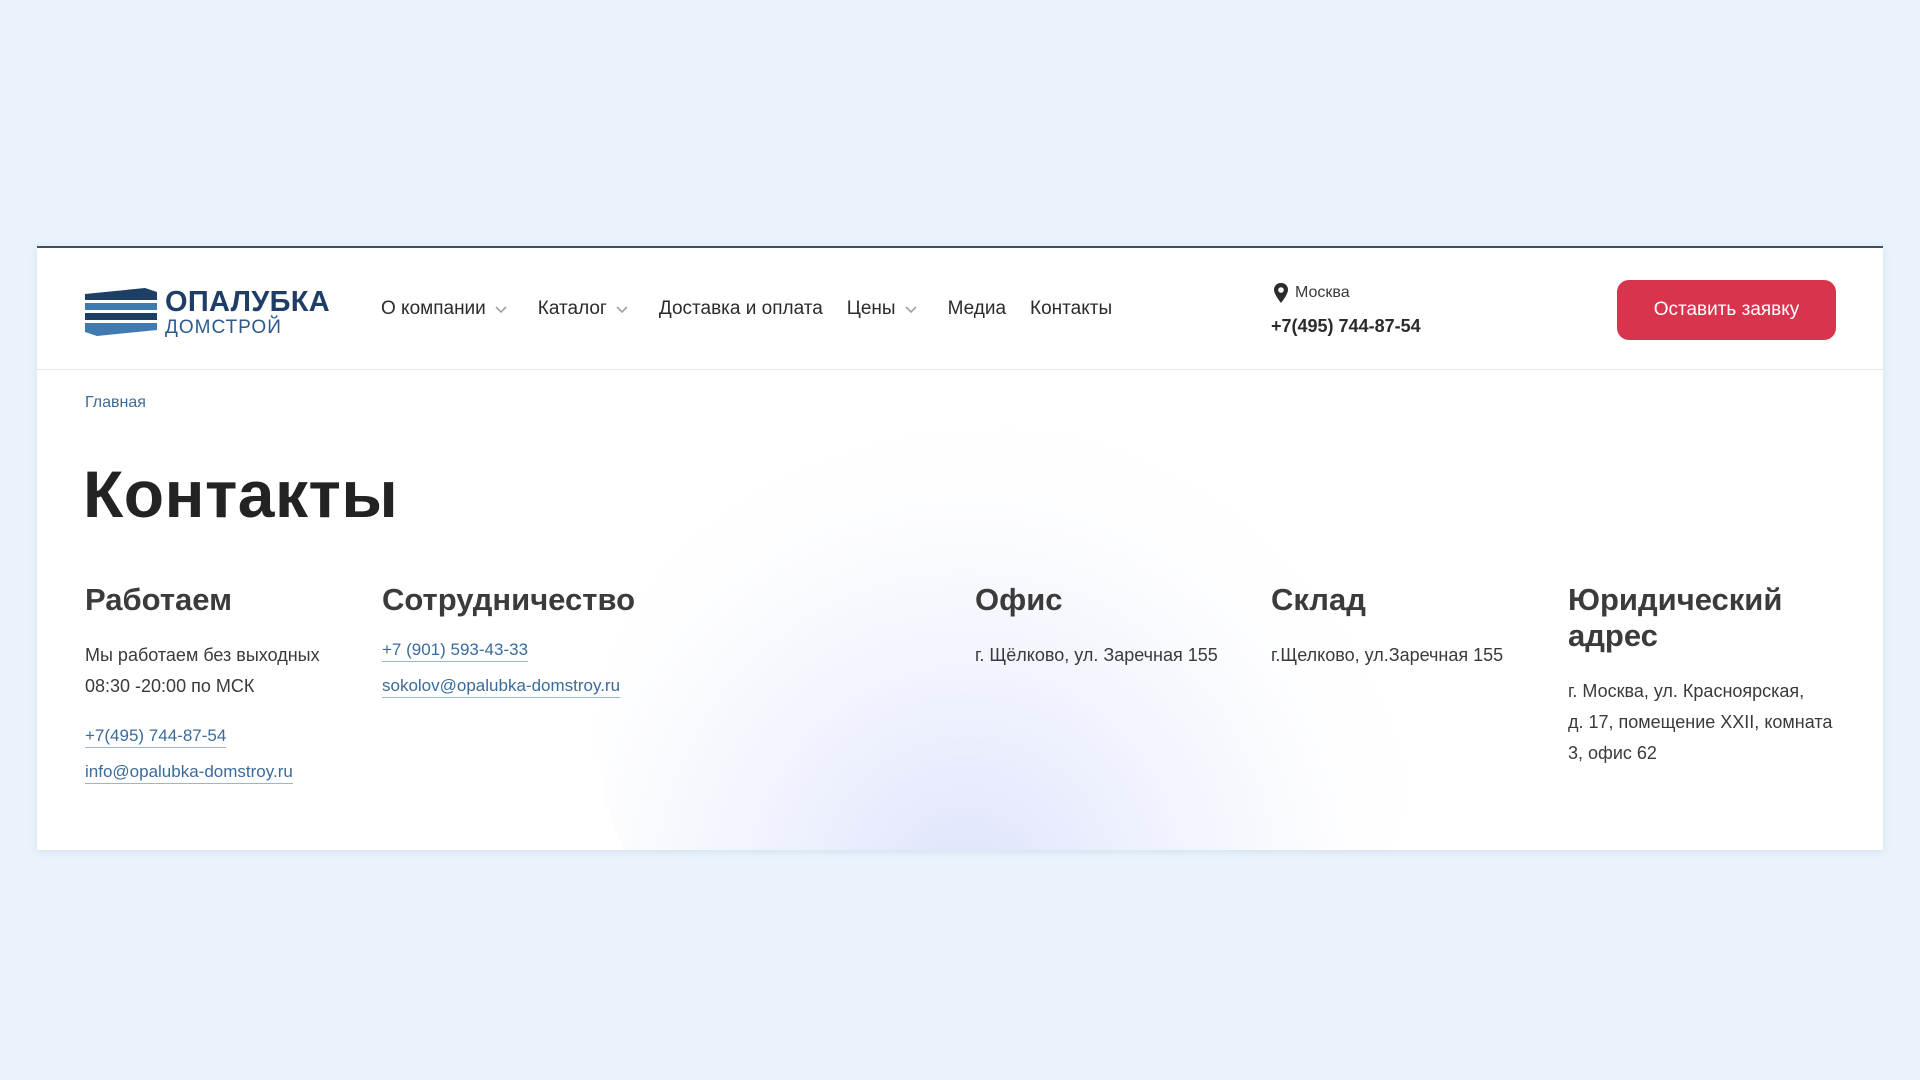 This screenshot has height=1080, width=1920. I want to click on work-phone-link: +7(495) 744-87-54, so click(156, 736).